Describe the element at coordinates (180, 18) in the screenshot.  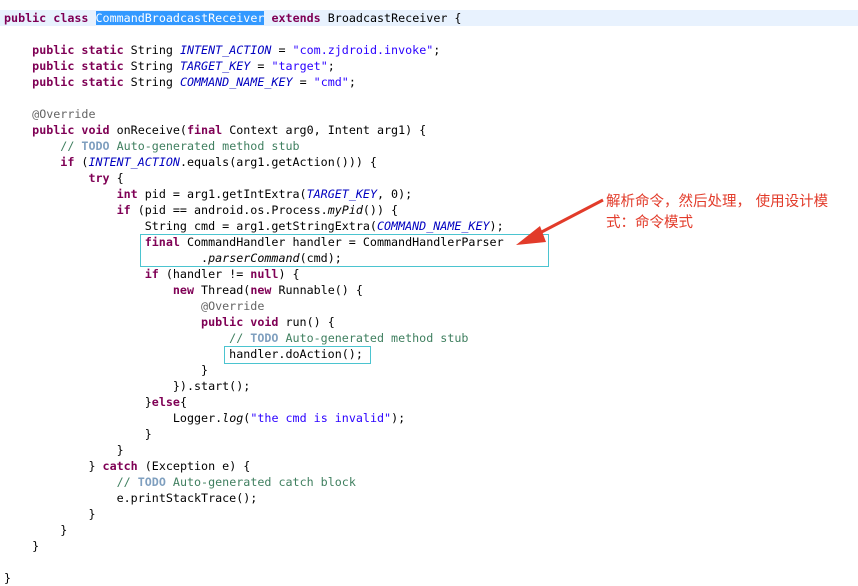
I see `selected-class-name: CommandBroadcastReceiver` at that location.